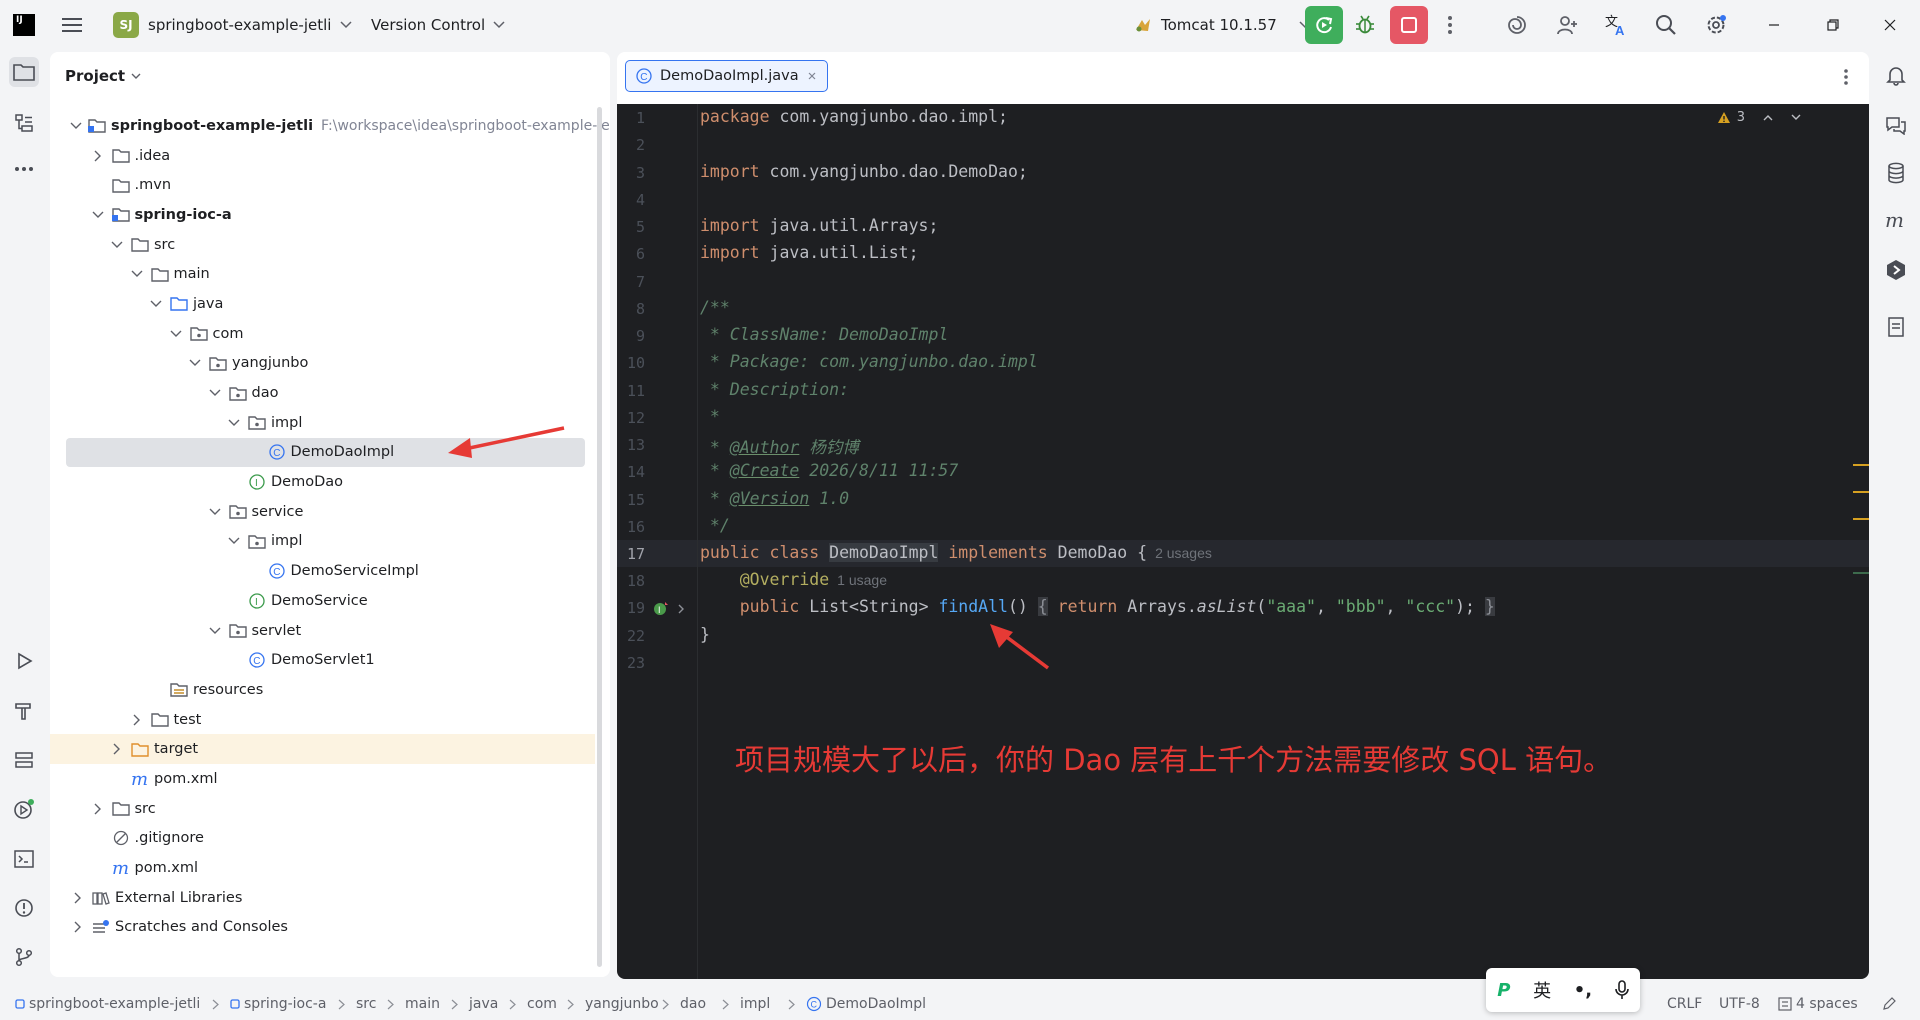  I want to click on close-icon, so click(812, 76).